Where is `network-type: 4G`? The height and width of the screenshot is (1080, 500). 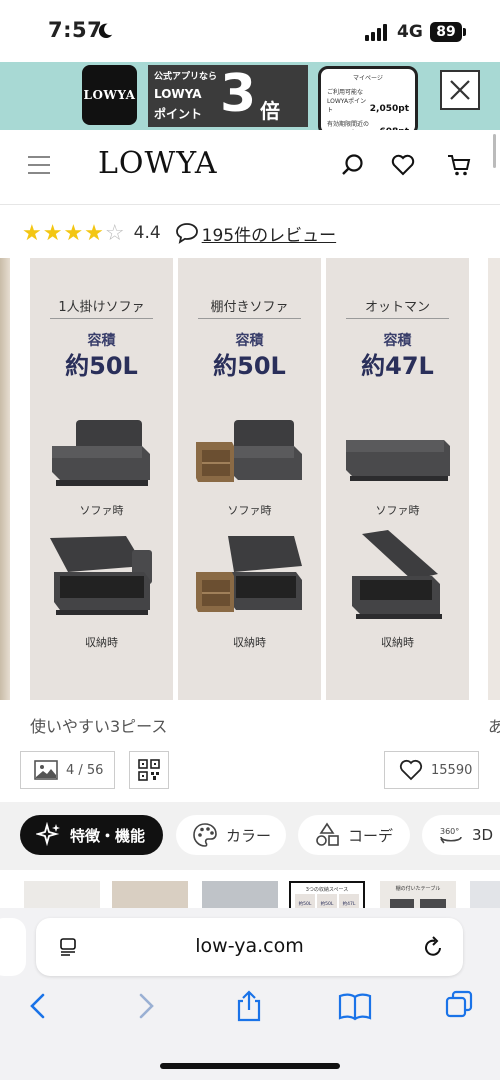
network-type: 4G is located at coordinates (410, 32).